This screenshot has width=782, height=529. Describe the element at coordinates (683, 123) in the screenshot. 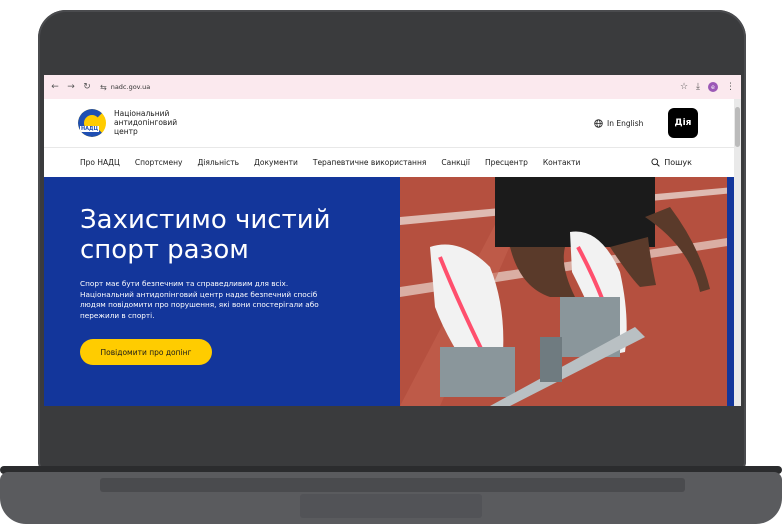

I see `diia-button: Дія` at that location.